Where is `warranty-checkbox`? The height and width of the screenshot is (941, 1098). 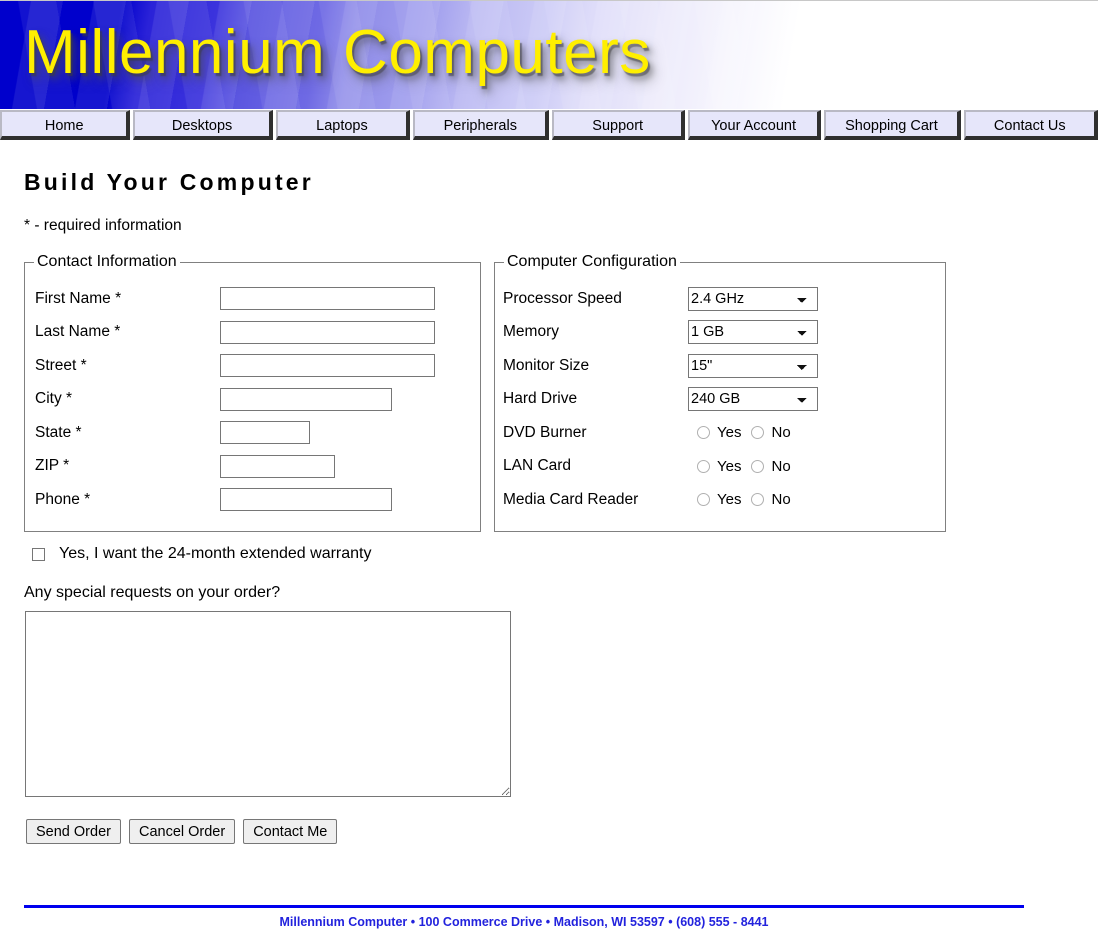
warranty-checkbox is located at coordinates (38, 554).